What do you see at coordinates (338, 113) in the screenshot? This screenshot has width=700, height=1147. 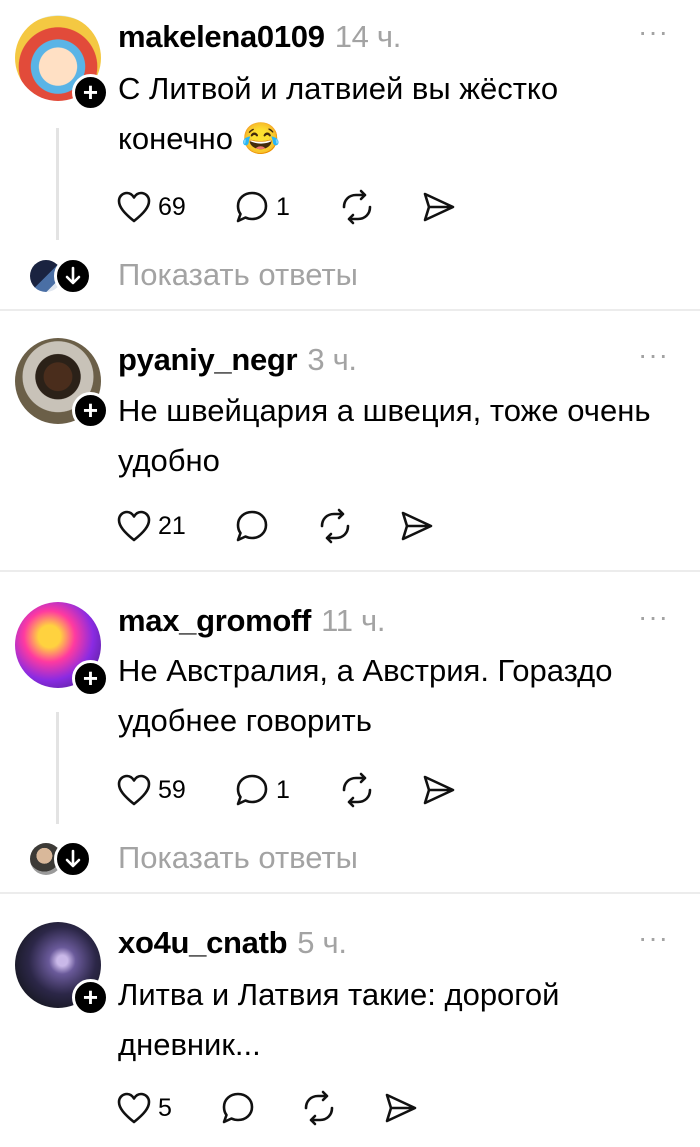 I see `comment-text: С Литвой и латвией вы жёстко конечно 😂` at bounding box center [338, 113].